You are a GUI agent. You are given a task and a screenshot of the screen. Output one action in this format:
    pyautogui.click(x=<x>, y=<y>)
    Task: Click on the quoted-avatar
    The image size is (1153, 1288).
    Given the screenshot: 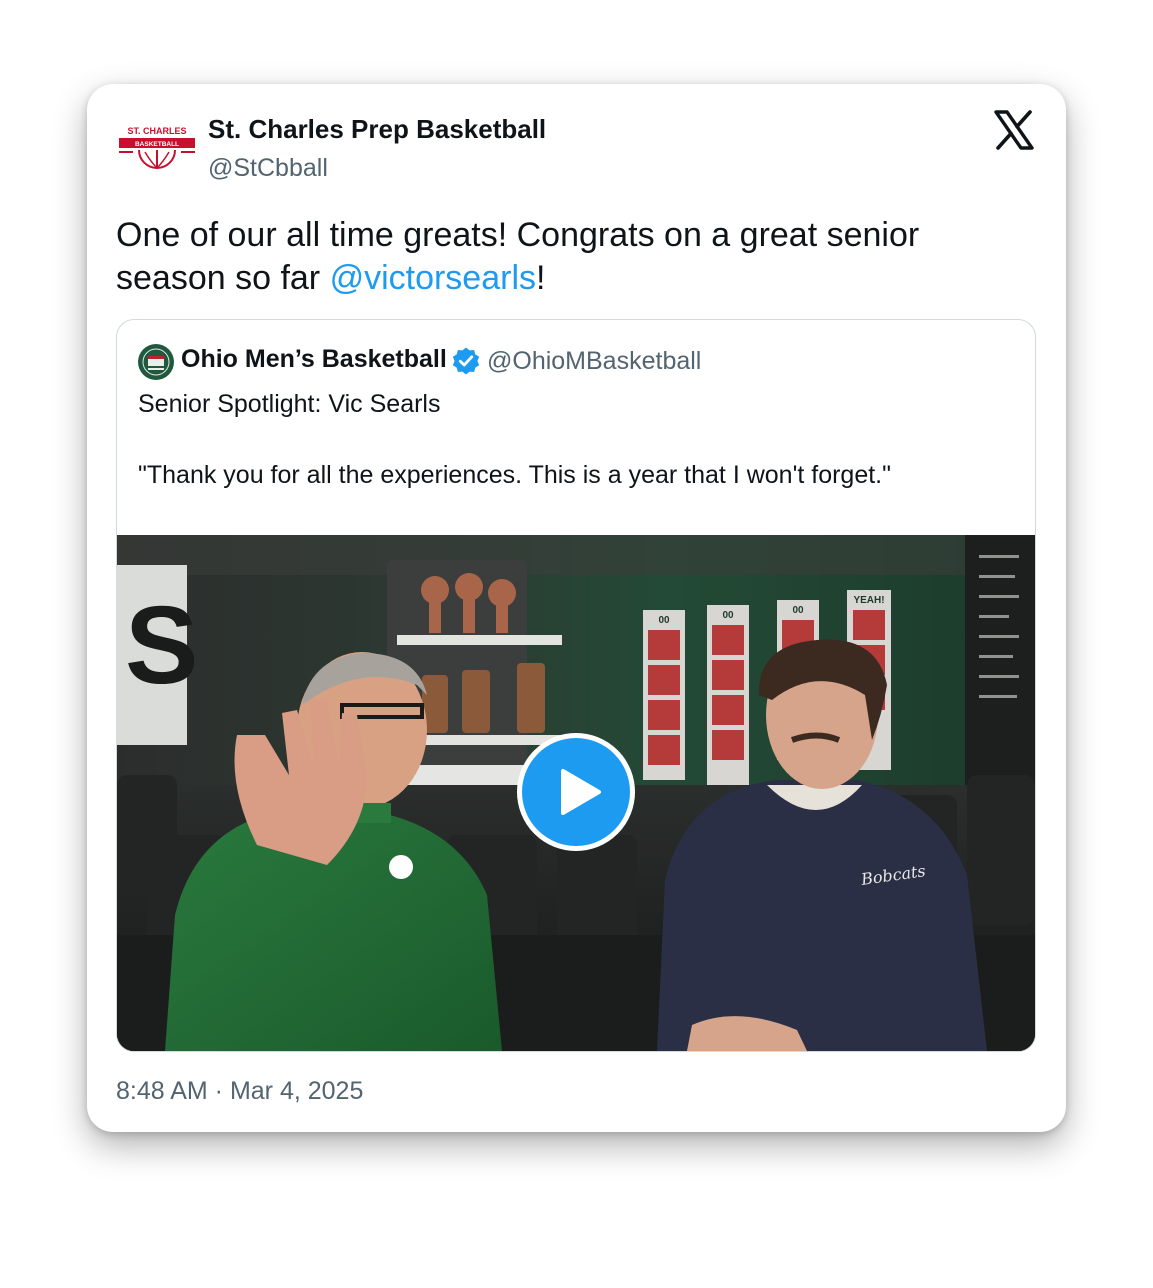 What is the action you would take?
    pyautogui.click(x=156, y=362)
    